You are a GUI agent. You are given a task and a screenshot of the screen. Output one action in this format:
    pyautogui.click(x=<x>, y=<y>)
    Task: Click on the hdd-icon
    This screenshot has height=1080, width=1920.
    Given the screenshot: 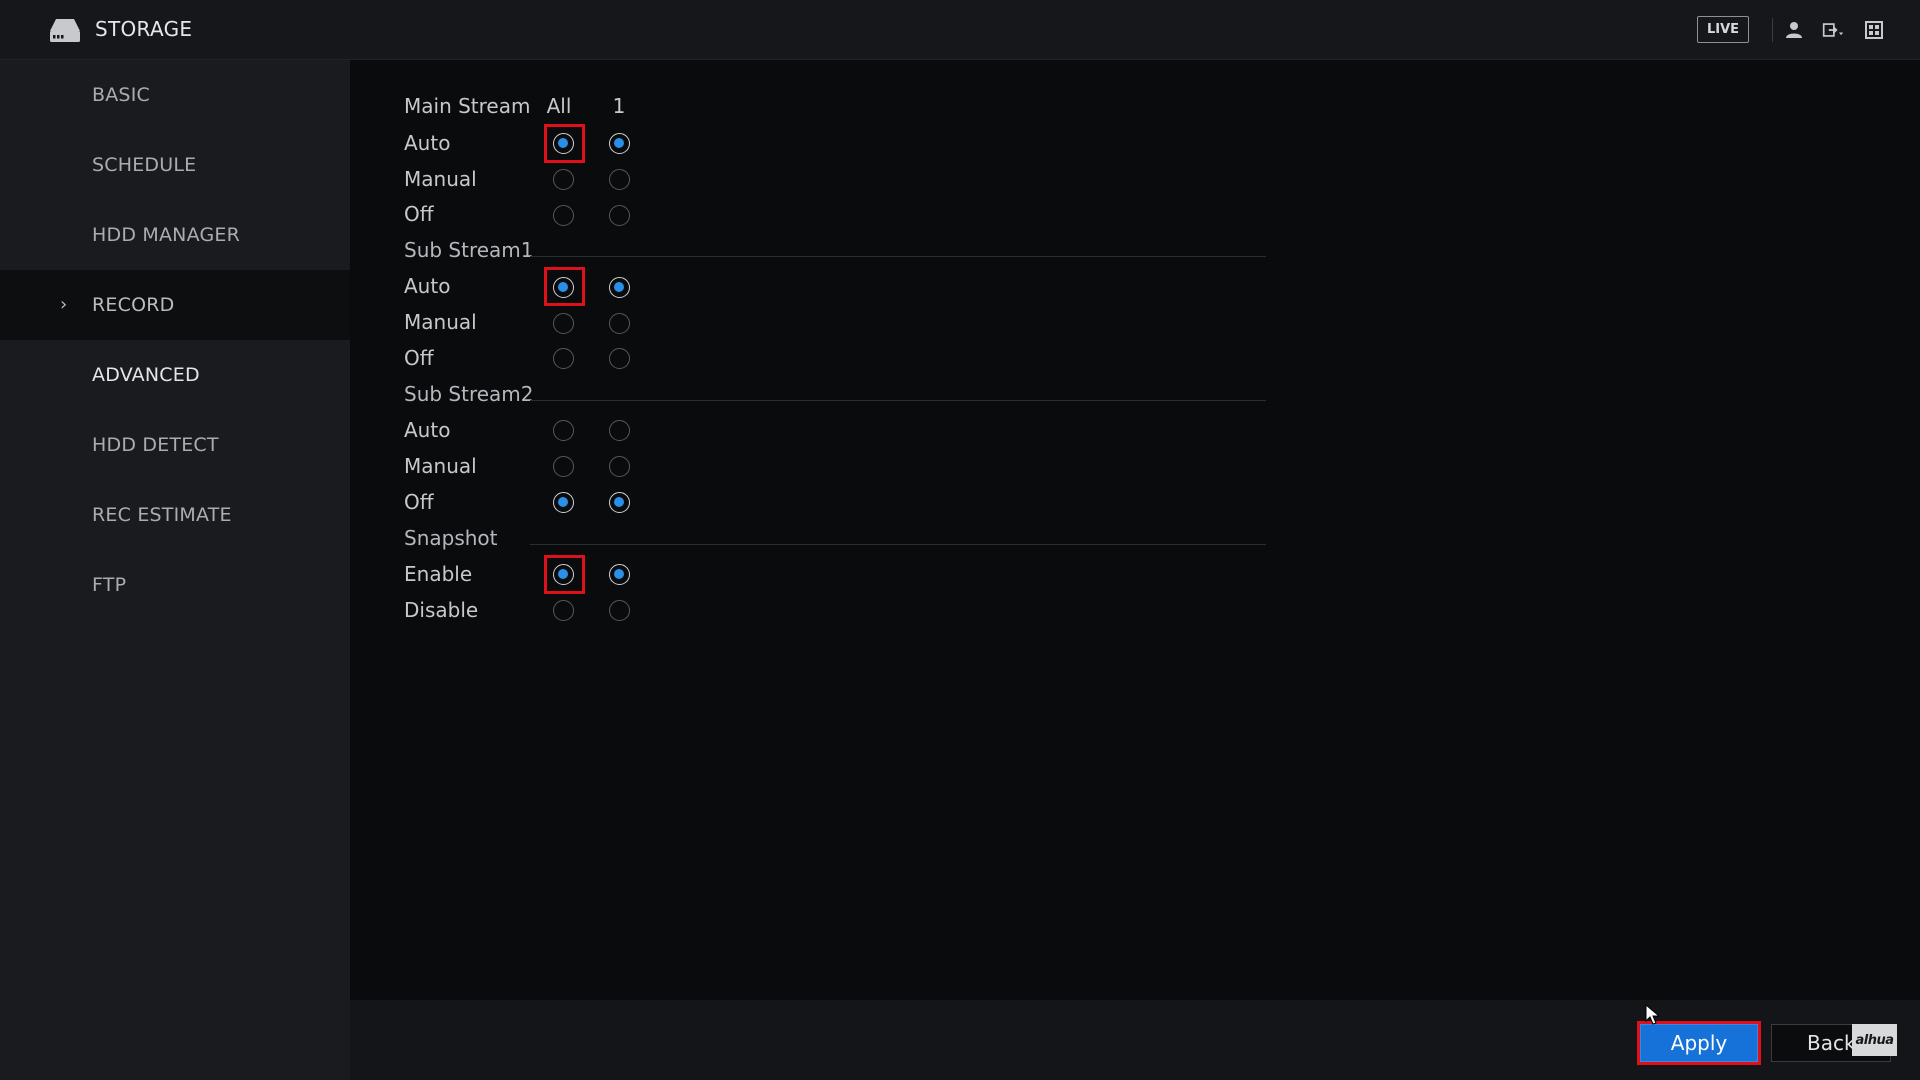 What is the action you would take?
    pyautogui.click(x=65, y=30)
    